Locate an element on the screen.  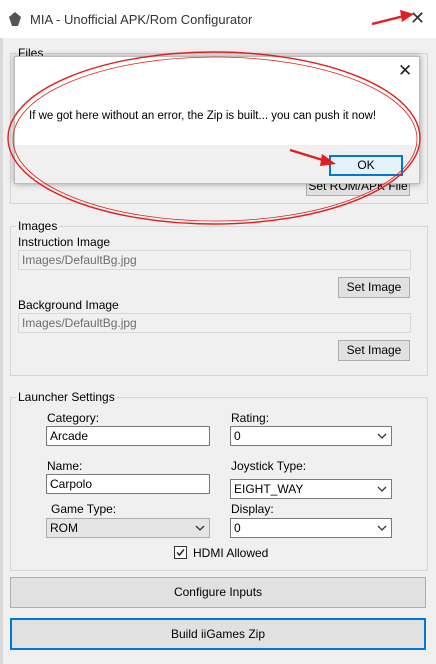
title-bar: MIA - Unofficial APK/Rom Configurator ✕ is located at coordinates (218, 19).